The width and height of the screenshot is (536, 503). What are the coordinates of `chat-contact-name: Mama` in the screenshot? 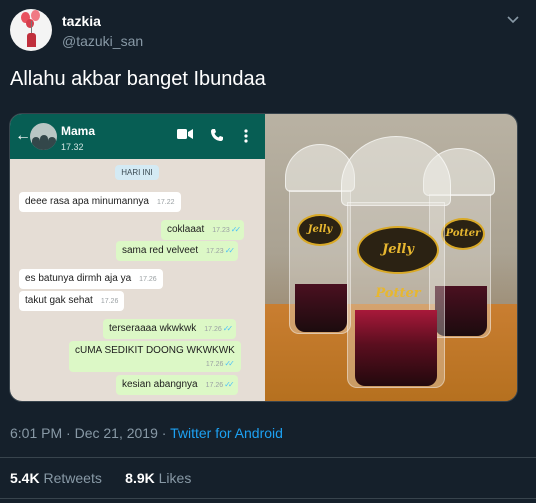 It's located at (78, 131).